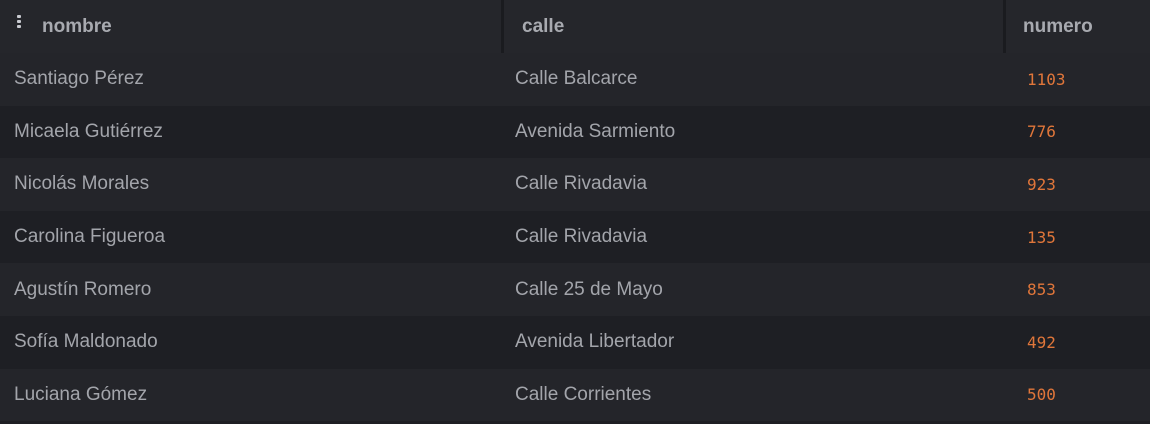 The image size is (1150, 424). I want to click on table-row: Micaela Gutiérrez Avenida Sarmiento 776, so click(575, 132).